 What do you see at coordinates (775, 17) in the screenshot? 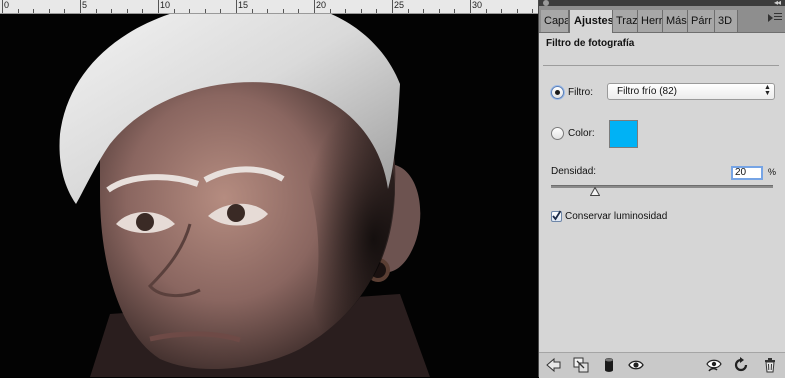
I see `panel-menu-icon` at bounding box center [775, 17].